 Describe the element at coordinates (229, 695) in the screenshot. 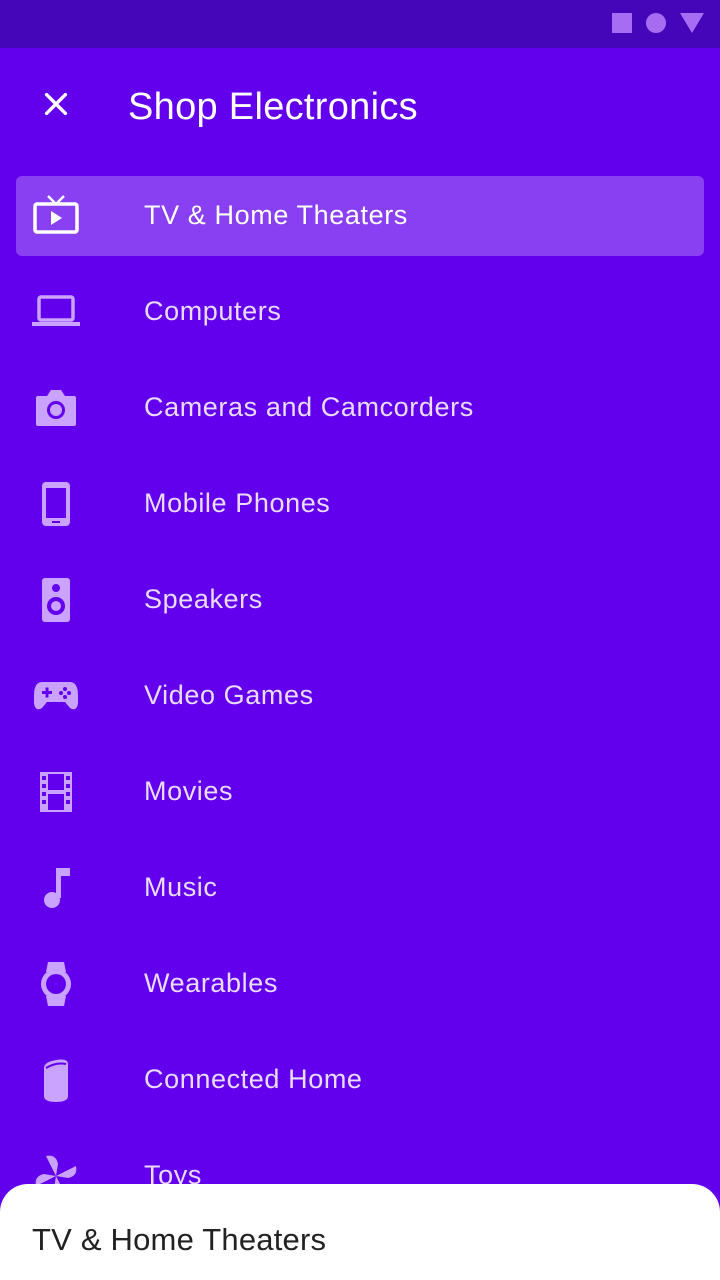

I see `menu-item-label: Video Games` at that location.